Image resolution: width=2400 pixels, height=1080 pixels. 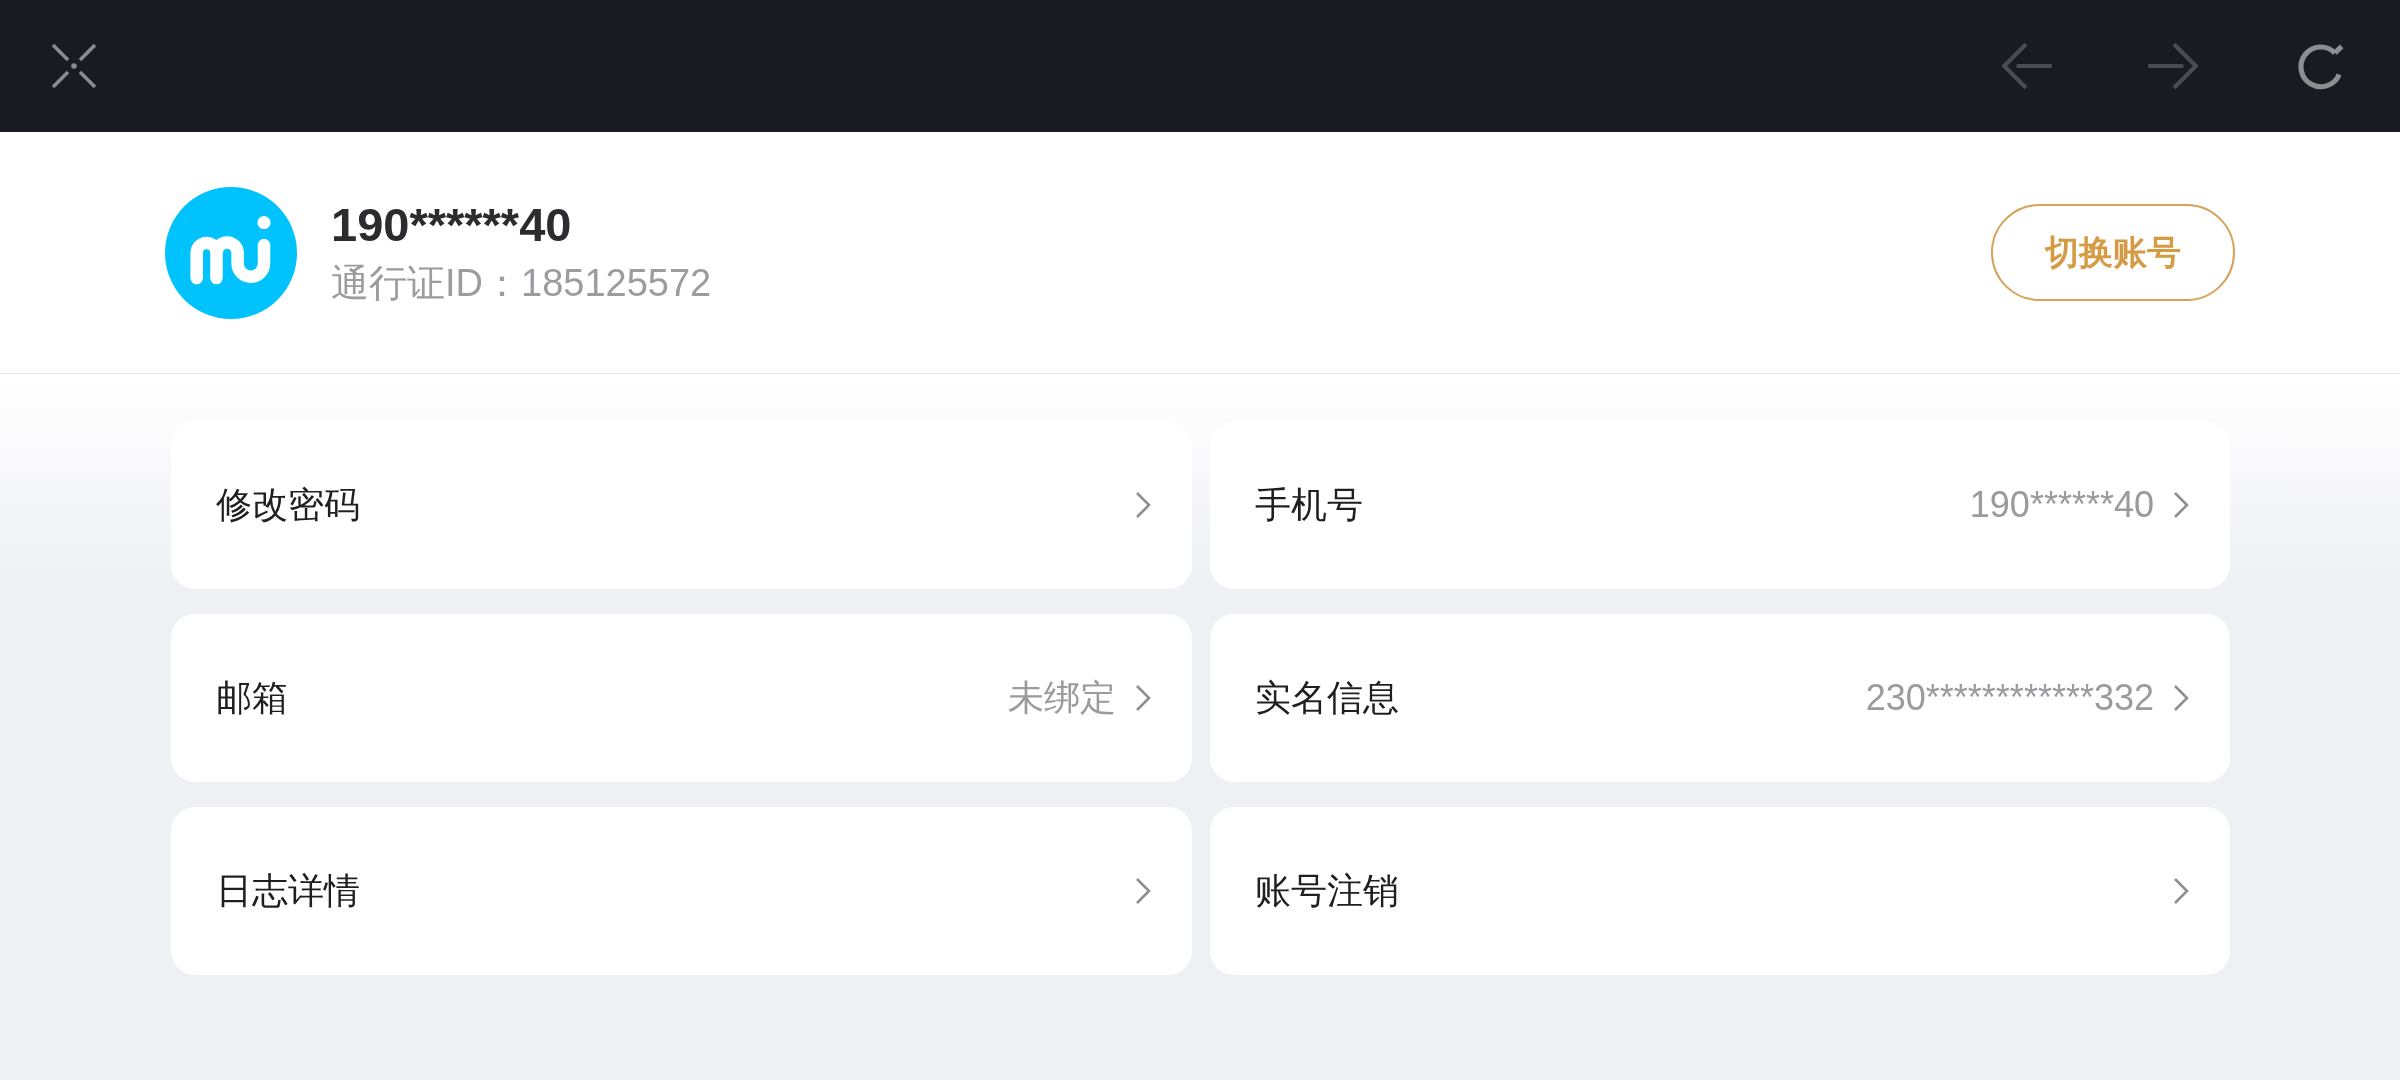 I want to click on settings-item: 账号注销, so click(x=1719, y=891).